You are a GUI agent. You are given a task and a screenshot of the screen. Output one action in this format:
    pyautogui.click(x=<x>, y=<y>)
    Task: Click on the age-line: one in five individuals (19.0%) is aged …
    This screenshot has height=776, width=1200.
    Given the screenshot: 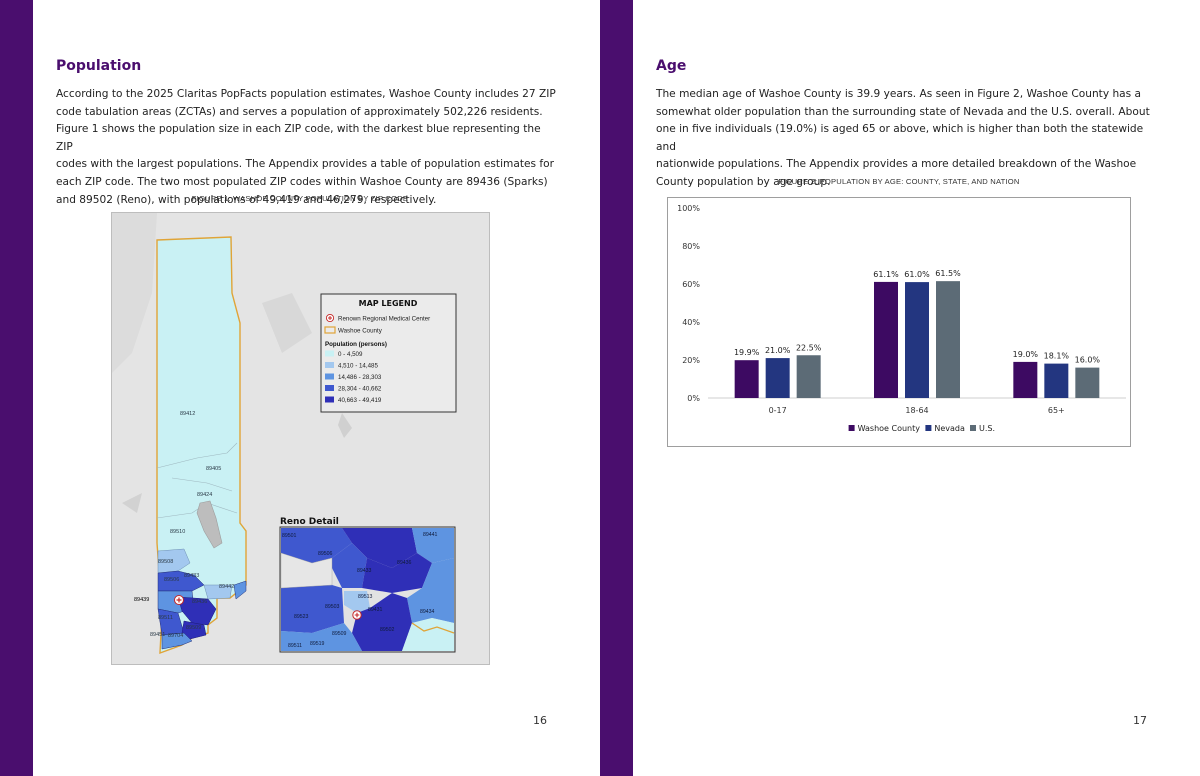 What is the action you would take?
    pyautogui.click(x=900, y=138)
    